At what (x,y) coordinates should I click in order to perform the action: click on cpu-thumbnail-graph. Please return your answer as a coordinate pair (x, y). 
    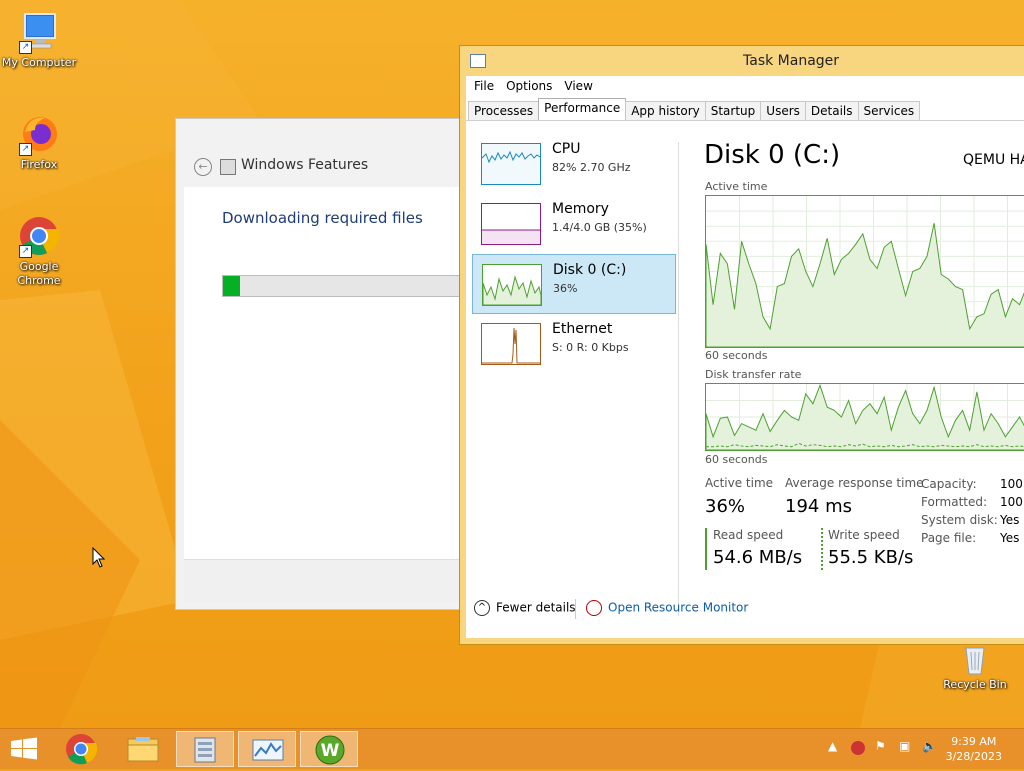
    Looking at the image, I should click on (511, 164).